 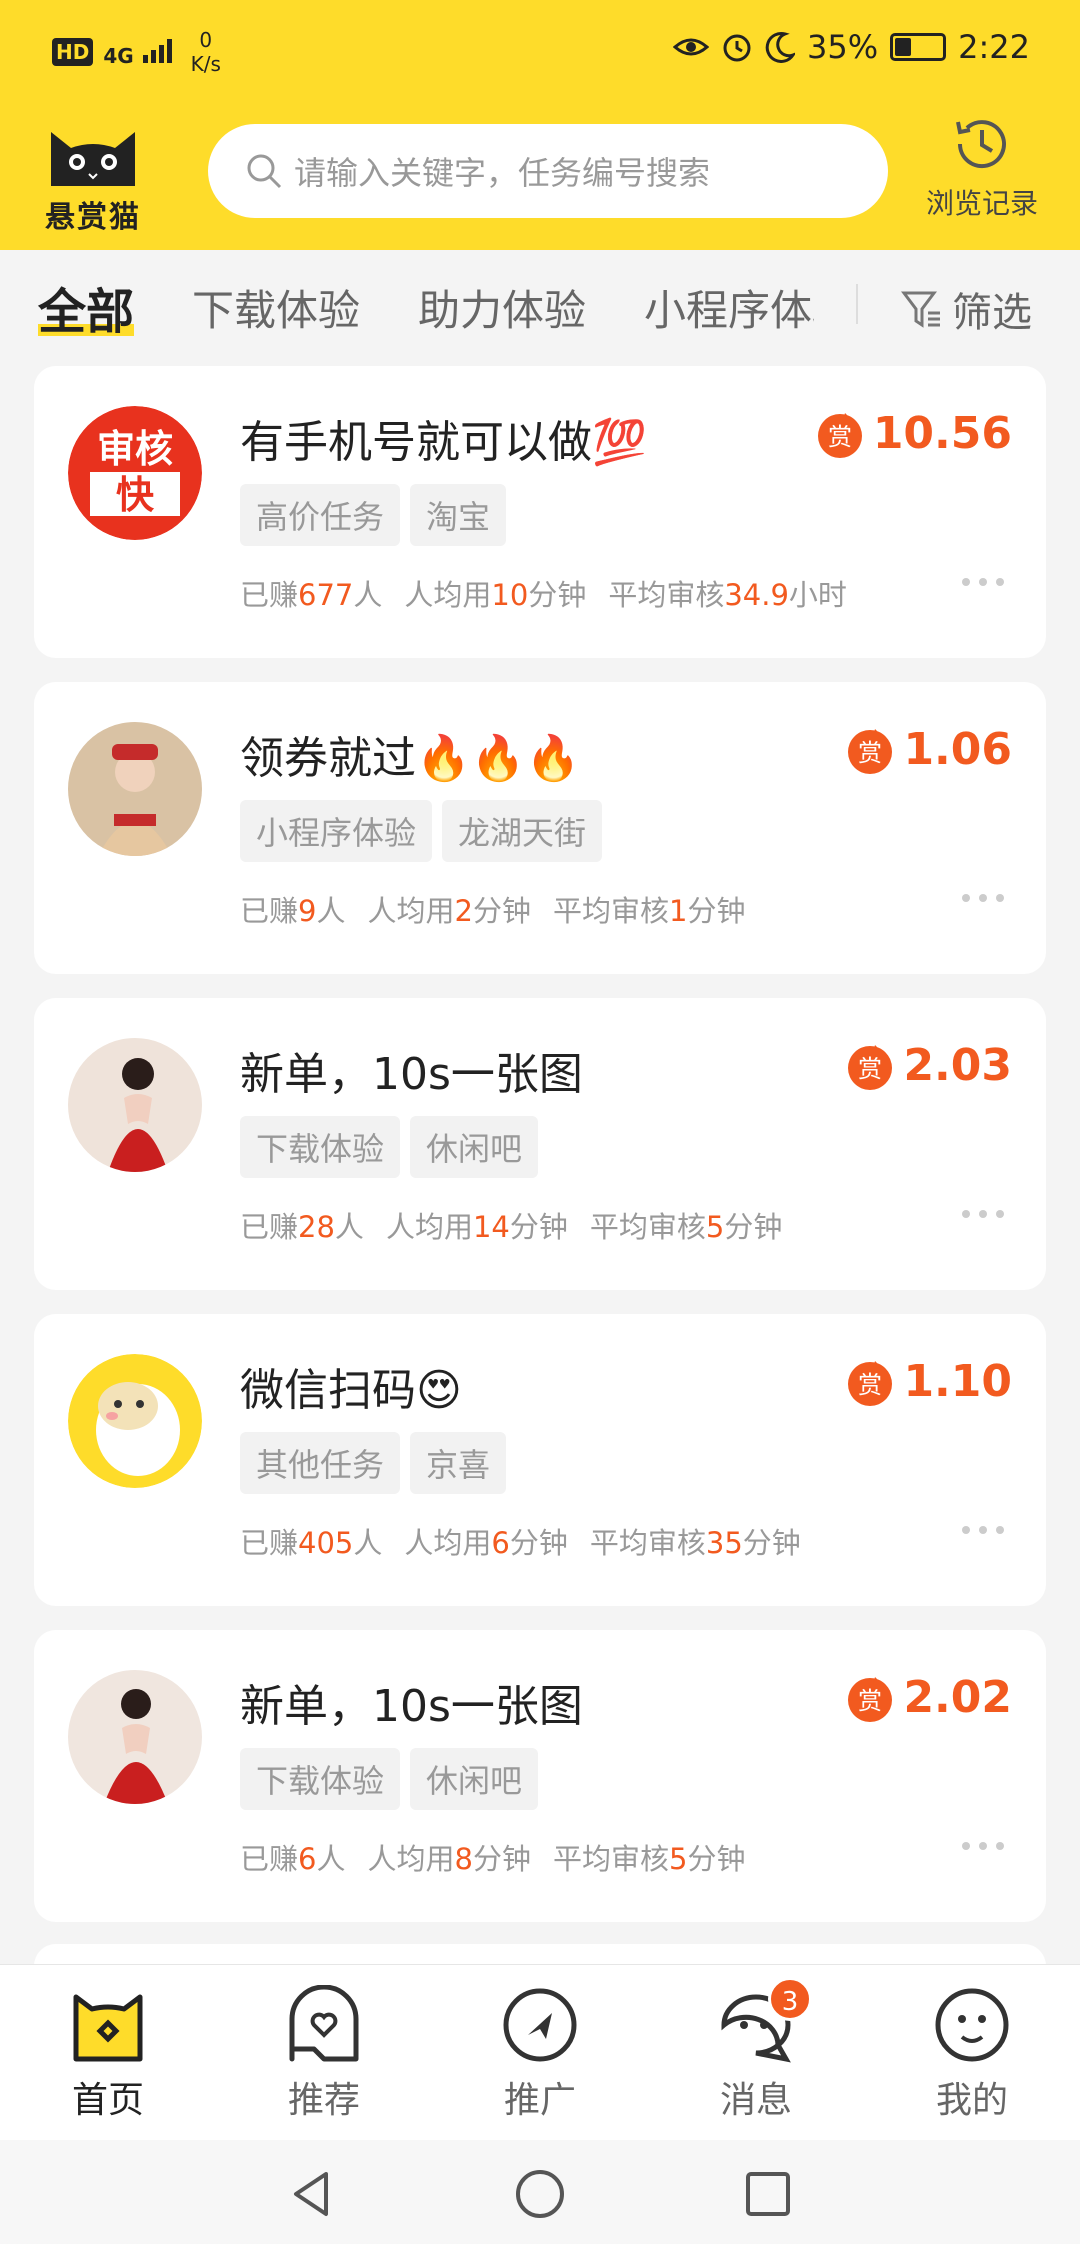 I want to click on task-reward: 赏 1.06, so click(x=928, y=749).